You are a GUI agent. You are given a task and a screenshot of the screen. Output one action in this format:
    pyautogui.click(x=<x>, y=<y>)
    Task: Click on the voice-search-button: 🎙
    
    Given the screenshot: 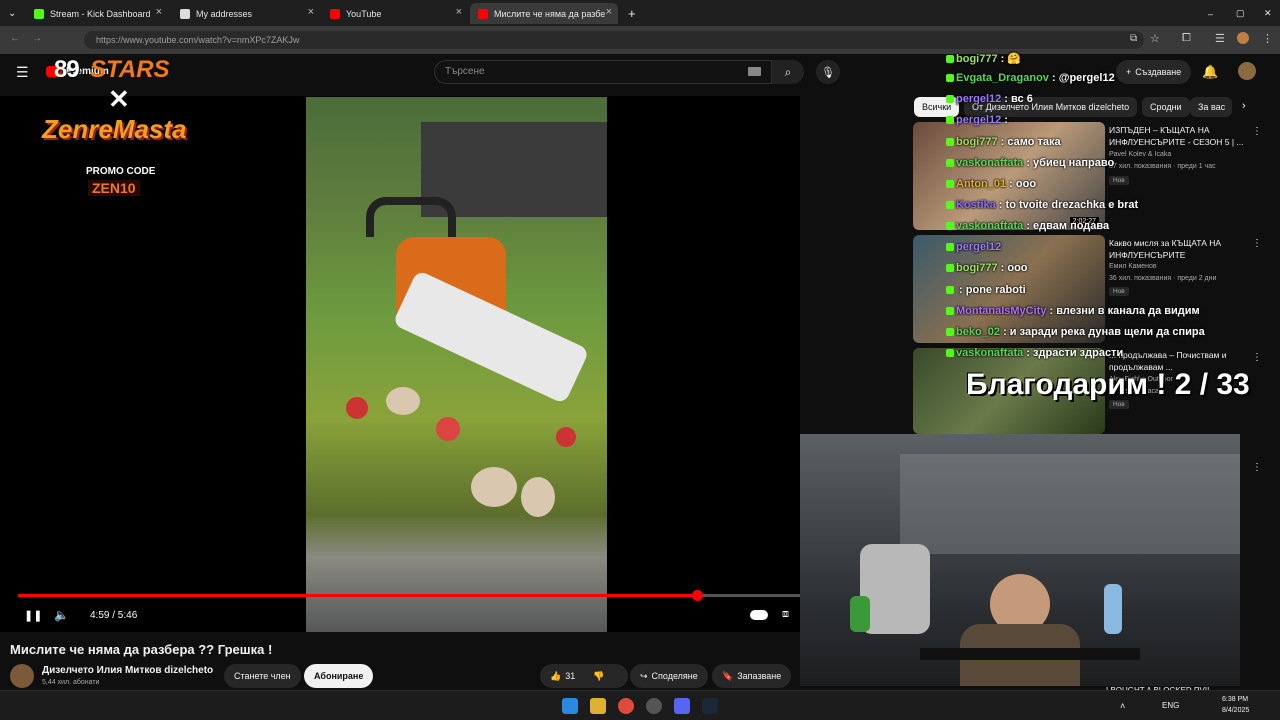 What is the action you would take?
    pyautogui.click(x=828, y=72)
    